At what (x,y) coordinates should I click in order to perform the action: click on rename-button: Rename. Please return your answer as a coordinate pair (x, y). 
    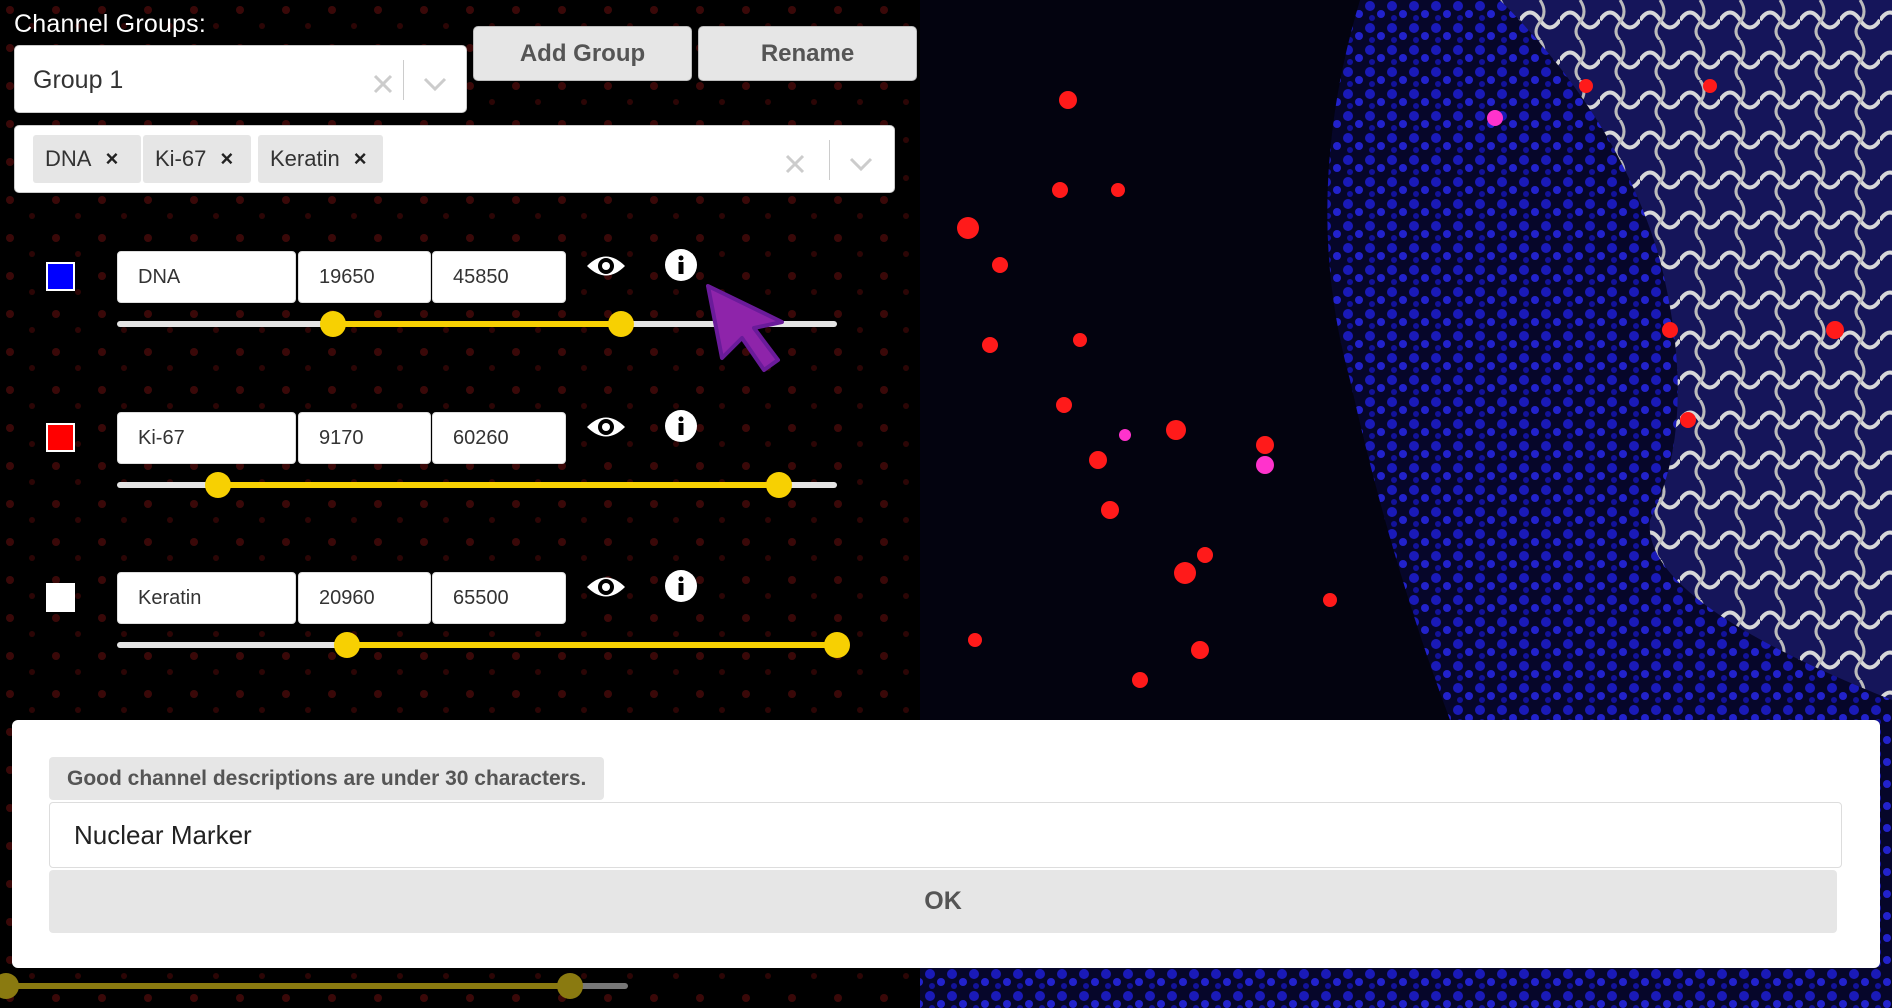
    Looking at the image, I should click on (807, 53).